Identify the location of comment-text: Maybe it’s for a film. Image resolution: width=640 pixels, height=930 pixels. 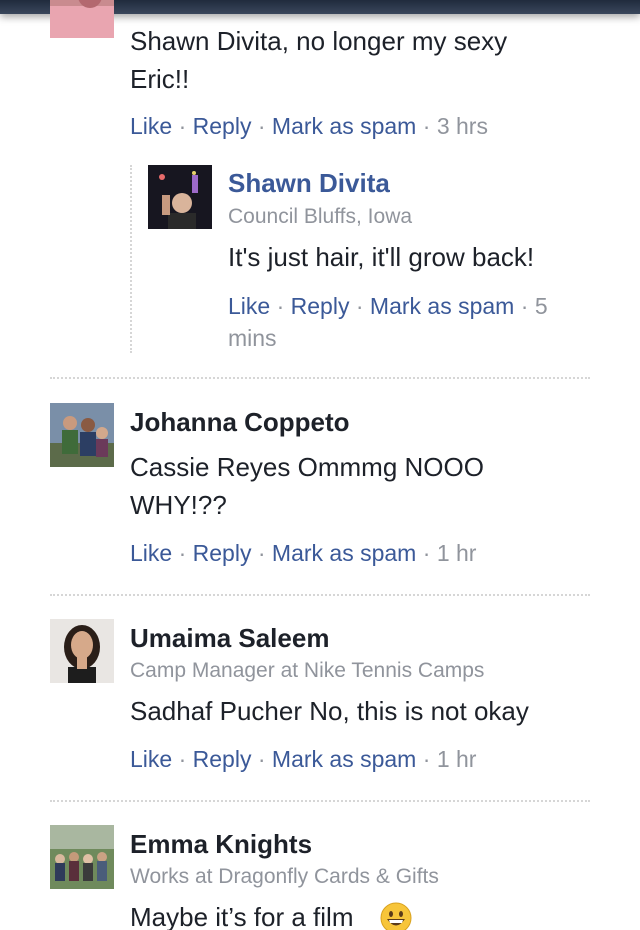
(242, 916).